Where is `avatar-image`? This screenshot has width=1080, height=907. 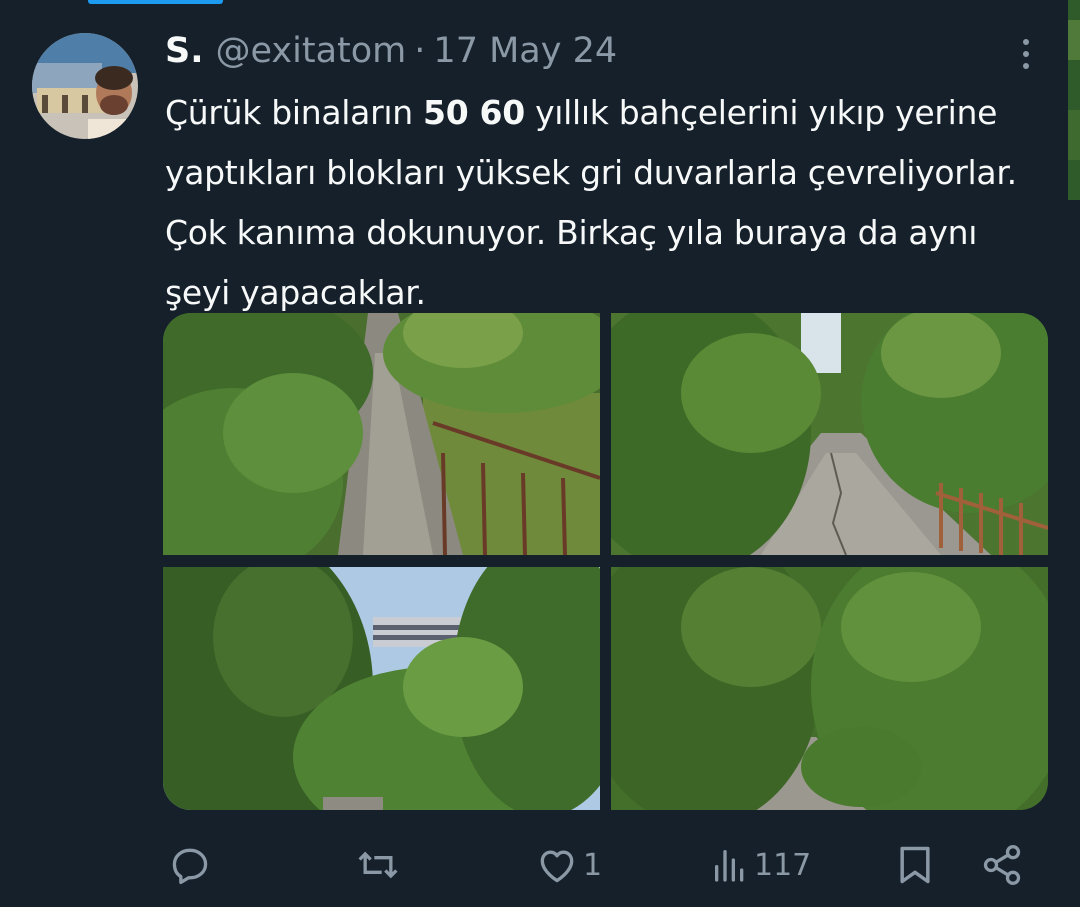
avatar-image is located at coordinates (85, 86).